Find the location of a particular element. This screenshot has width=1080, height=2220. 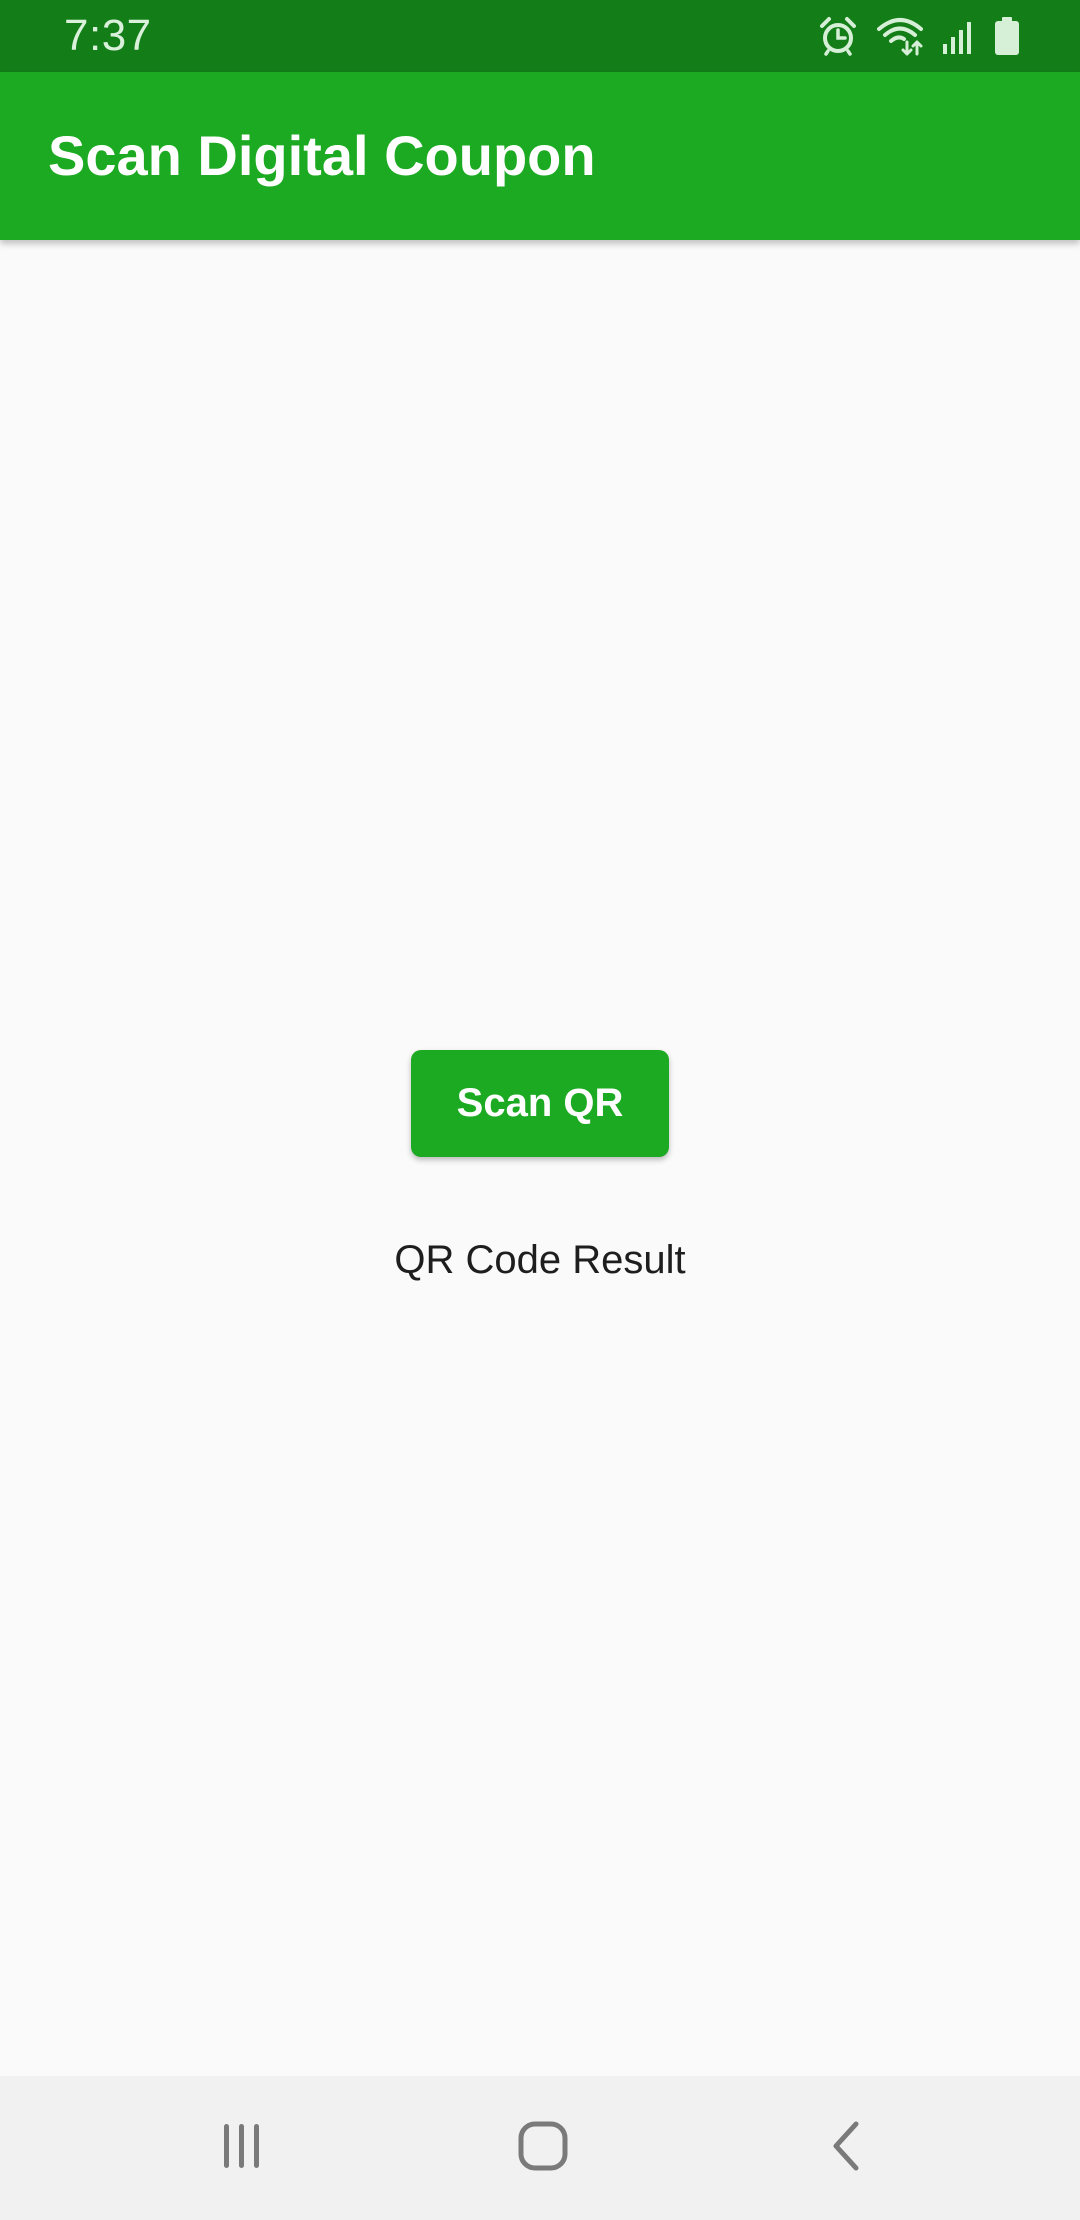

app-bar: Scan Digital Coupon is located at coordinates (540, 156).